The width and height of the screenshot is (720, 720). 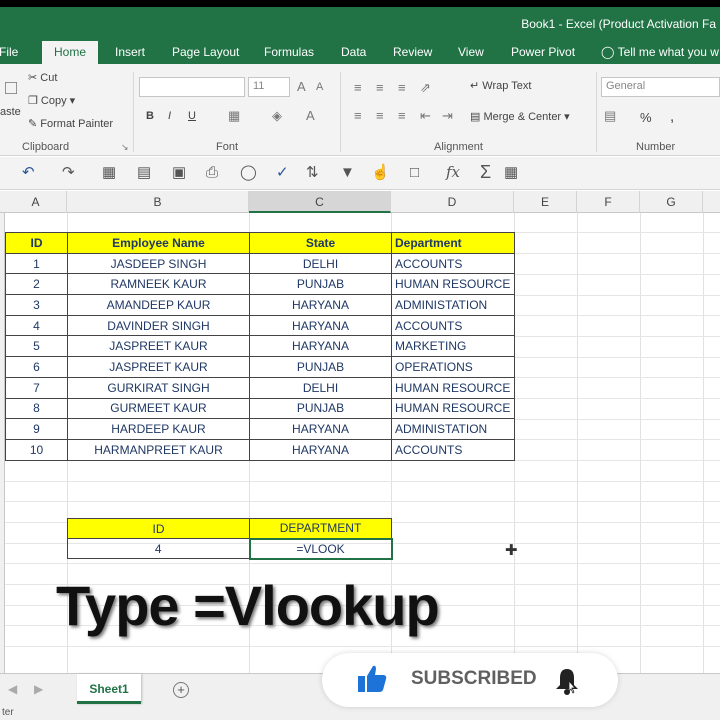 What do you see at coordinates (660, 52) in the screenshot?
I see `tell-me-search: ◯ Tell me what you w` at bounding box center [660, 52].